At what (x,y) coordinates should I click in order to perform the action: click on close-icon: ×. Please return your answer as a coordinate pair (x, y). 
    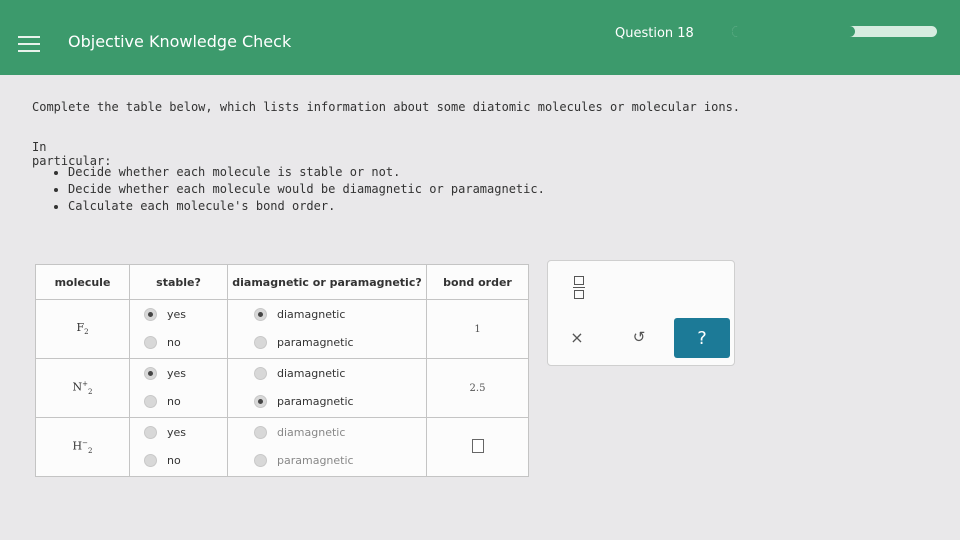
    Looking at the image, I should click on (577, 337).